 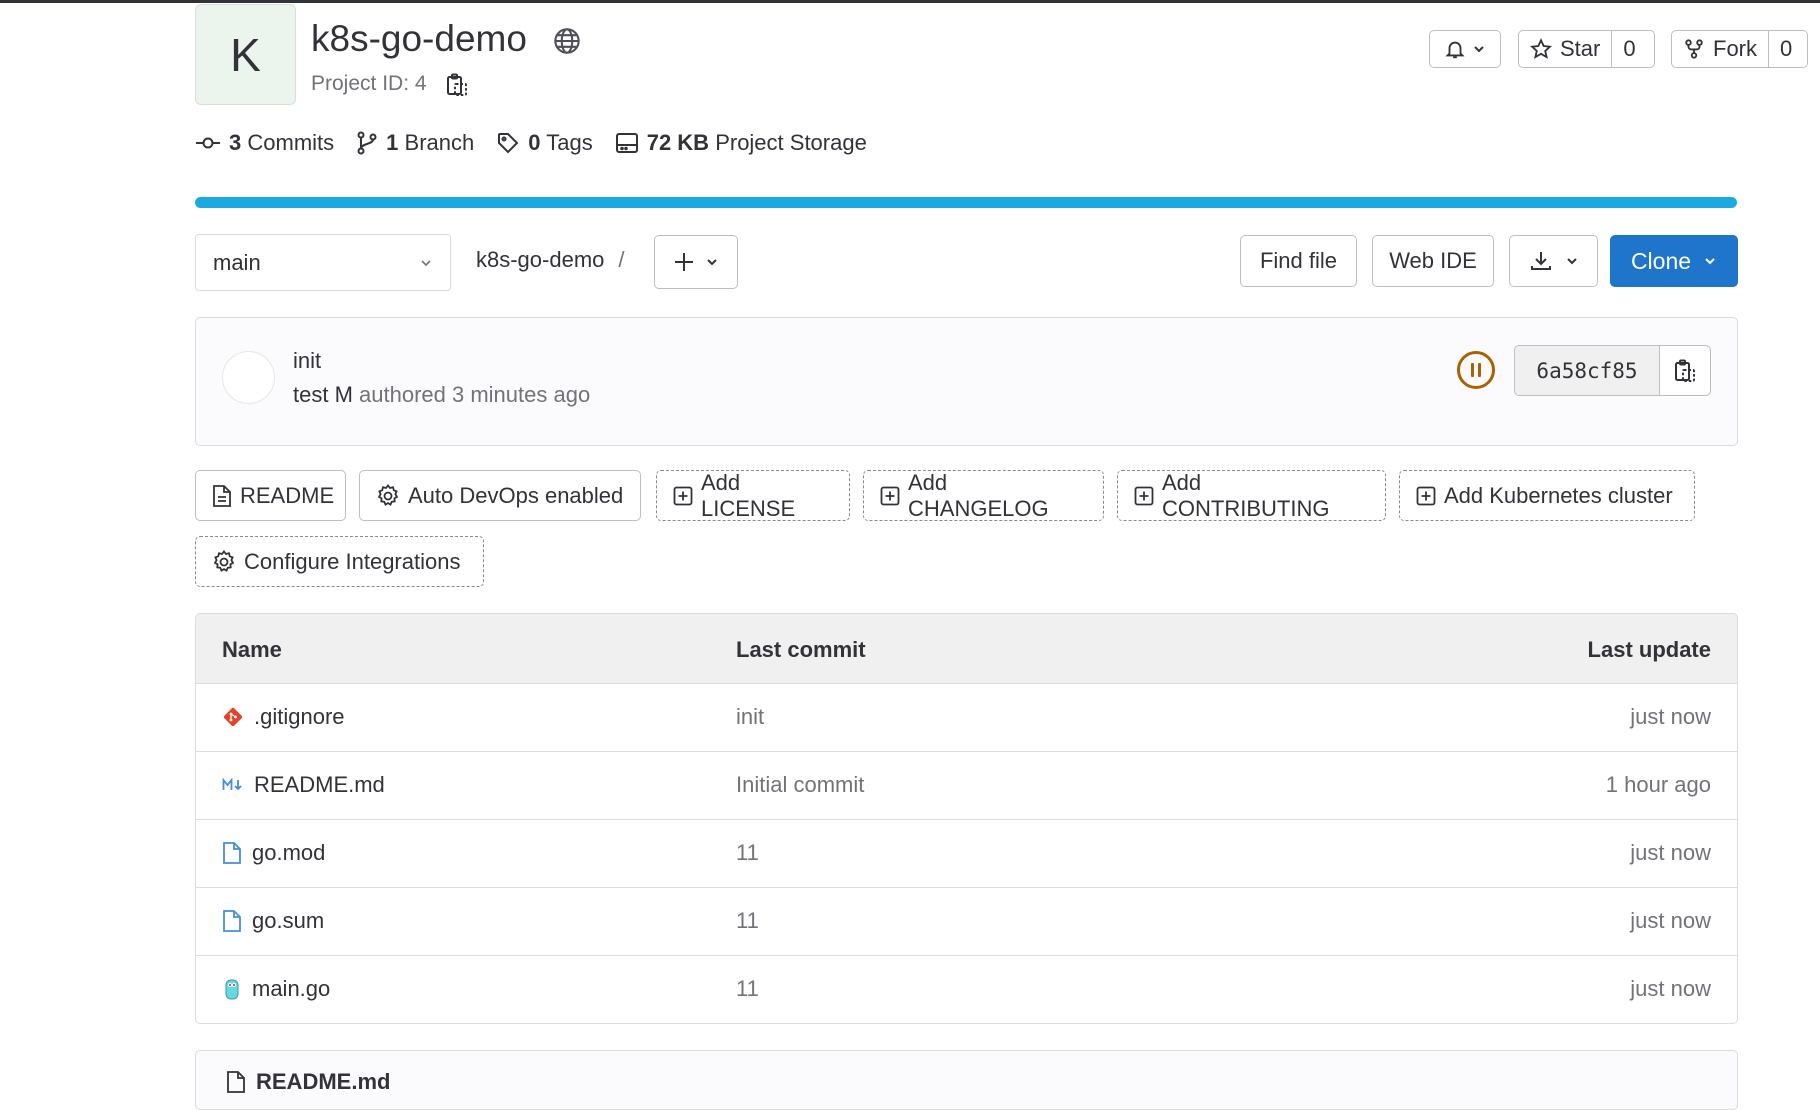 I want to click on breadcrumb-project: k8s-go-demo, so click(x=540, y=260).